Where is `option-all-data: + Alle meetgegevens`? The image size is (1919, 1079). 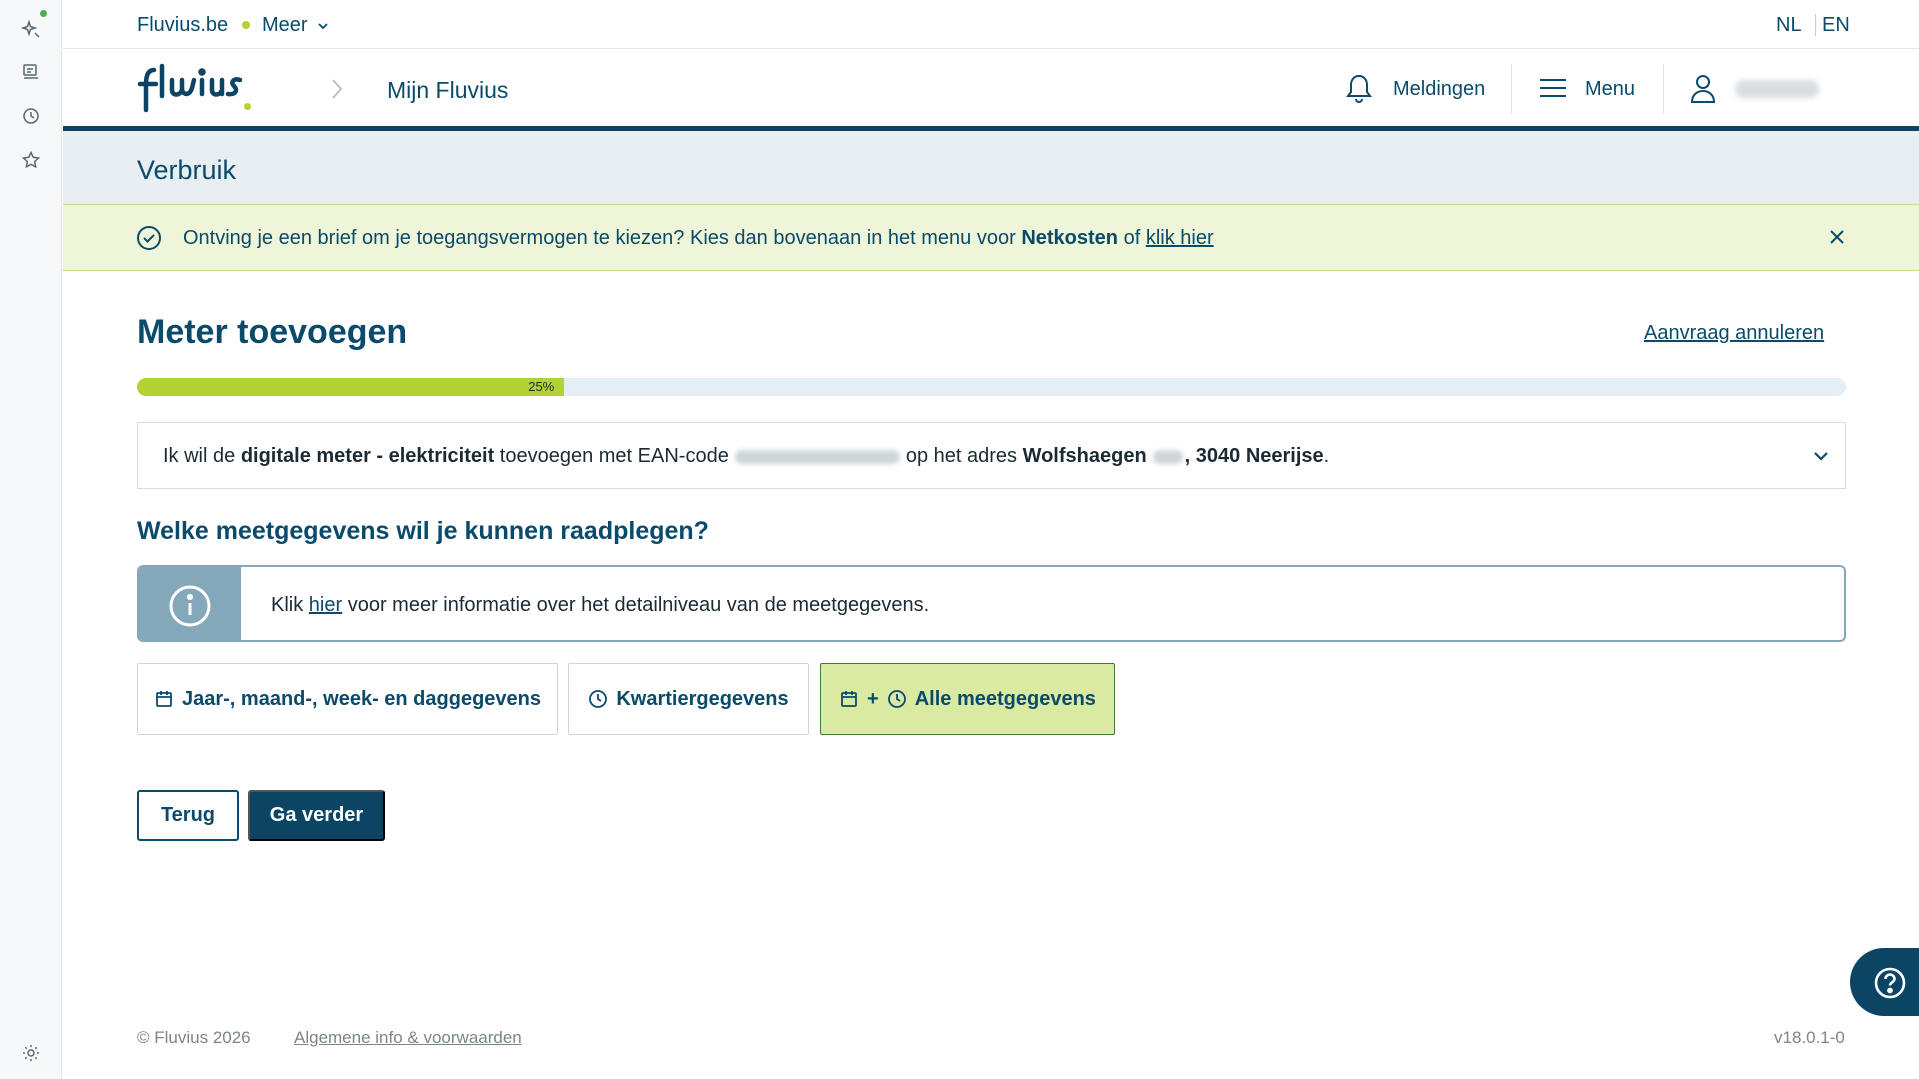 option-all-data: + Alle meetgegevens is located at coordinates (967, 699).